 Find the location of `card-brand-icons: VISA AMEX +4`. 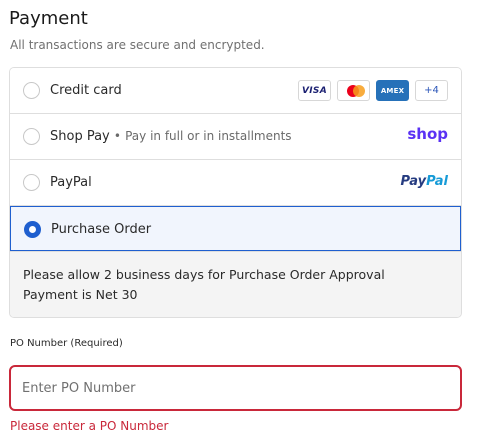

card-brand-icons: VISA AMEX +4 is located at coordinates (373, 90).